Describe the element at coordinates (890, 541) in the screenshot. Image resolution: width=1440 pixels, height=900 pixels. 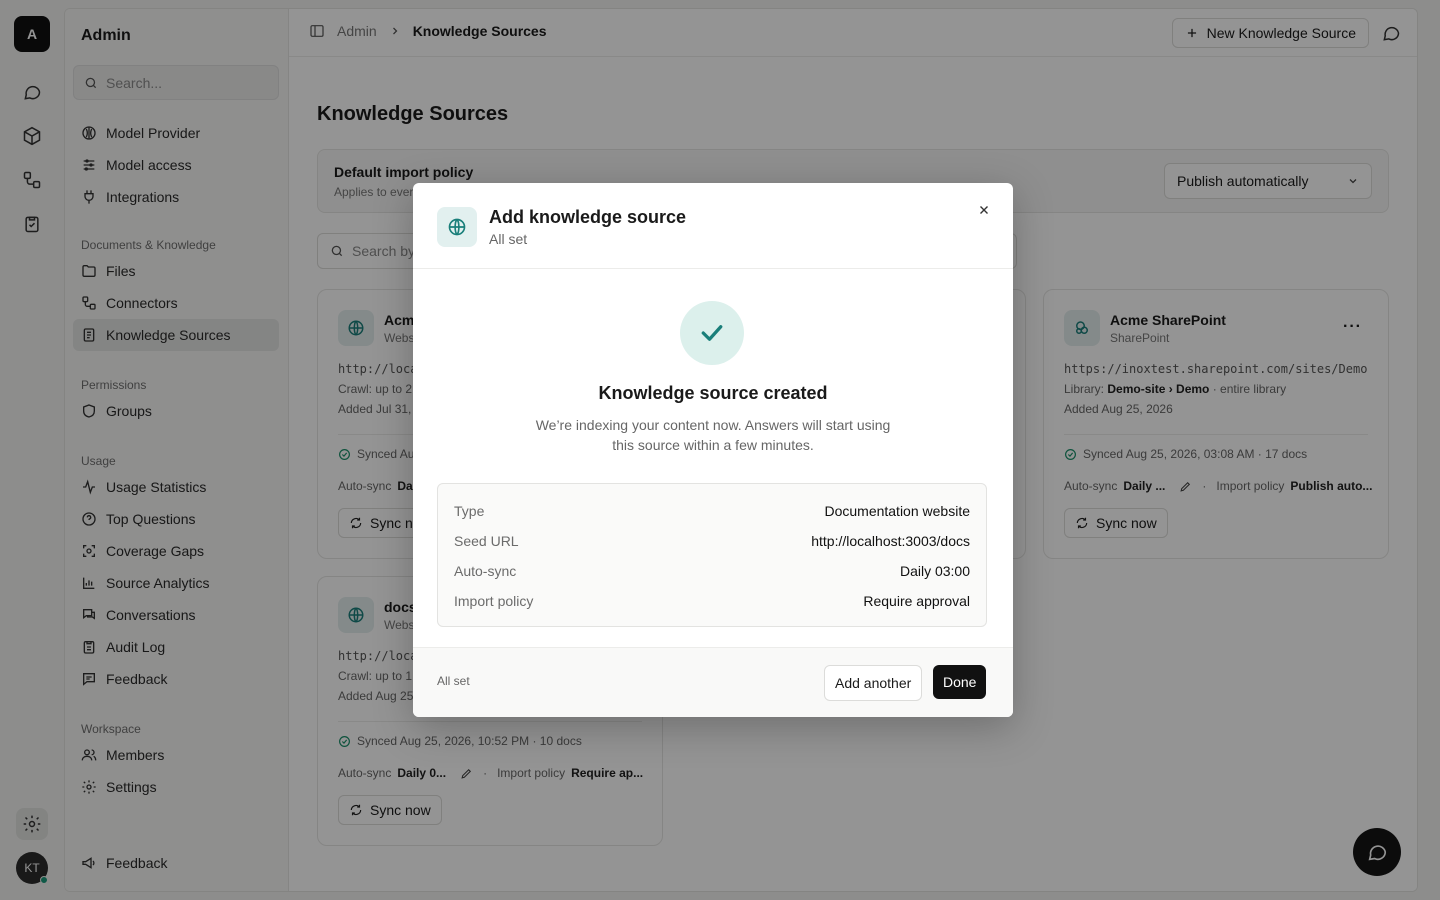
I see `summary-value: http://localhost:3003/docs` at that location.